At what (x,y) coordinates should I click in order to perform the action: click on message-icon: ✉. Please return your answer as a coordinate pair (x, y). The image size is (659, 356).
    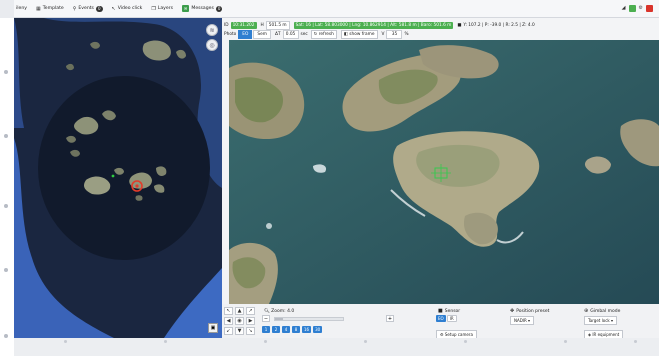
    Looking at the image, I should click on (186, 8).